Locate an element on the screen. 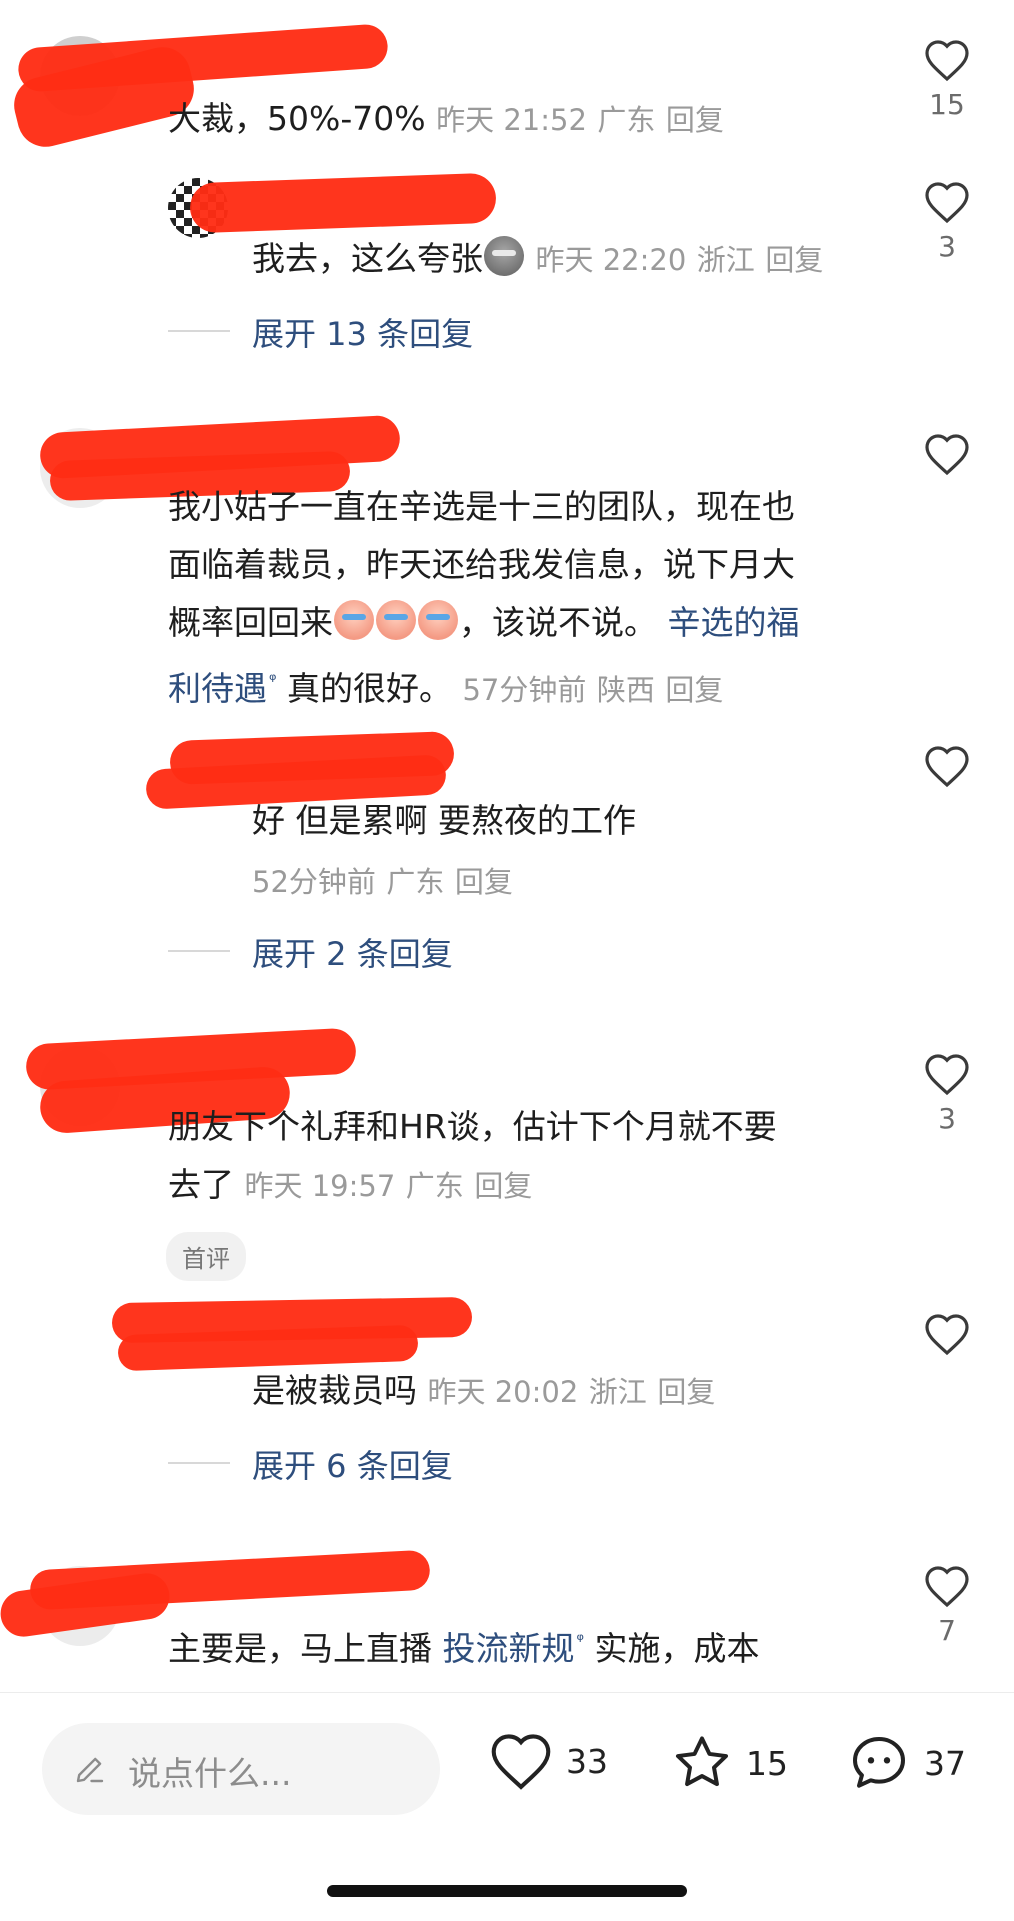 The width and height of the screenshot is (1014, 1921). expand-replies-button: 展开 6 条回复 is located at coordinates (352, 1464).